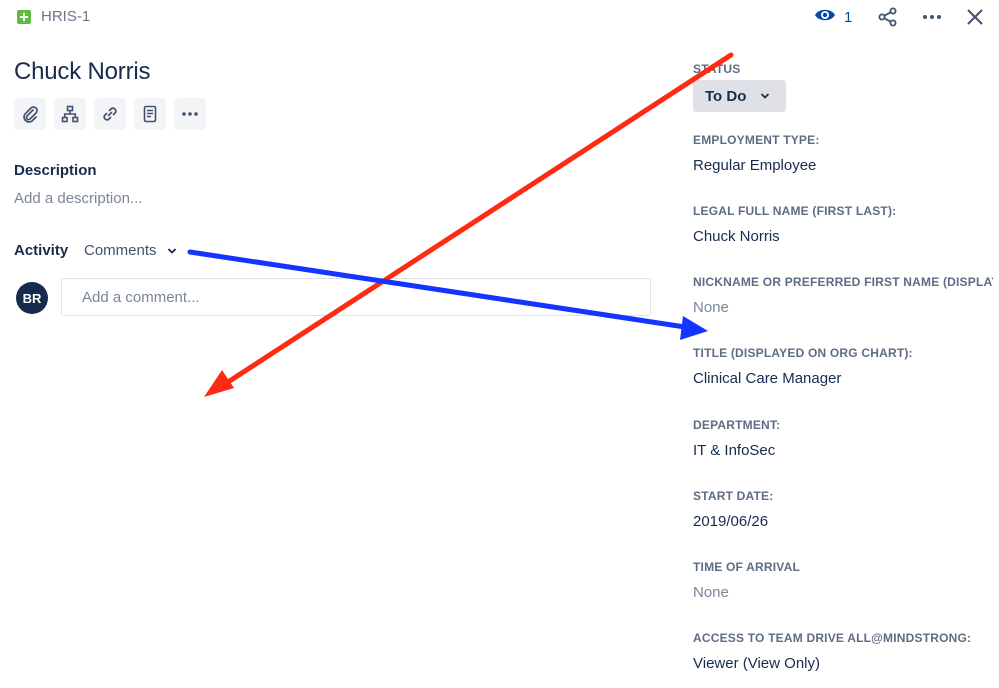 The image size is (999, 688). I want to click on field-label: TIME OF ARRIVAL, so click(746, 567).